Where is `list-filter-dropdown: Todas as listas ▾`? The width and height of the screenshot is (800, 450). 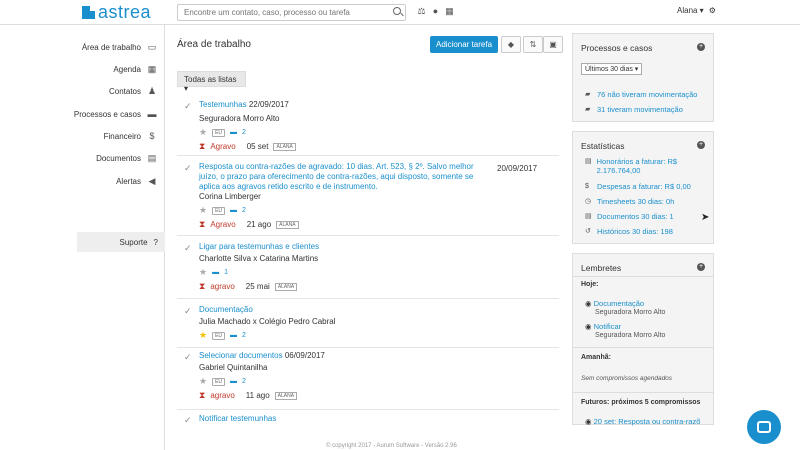 list-filter-dropdown: Todas as listas ▾ is located at coordinates (211, 82).